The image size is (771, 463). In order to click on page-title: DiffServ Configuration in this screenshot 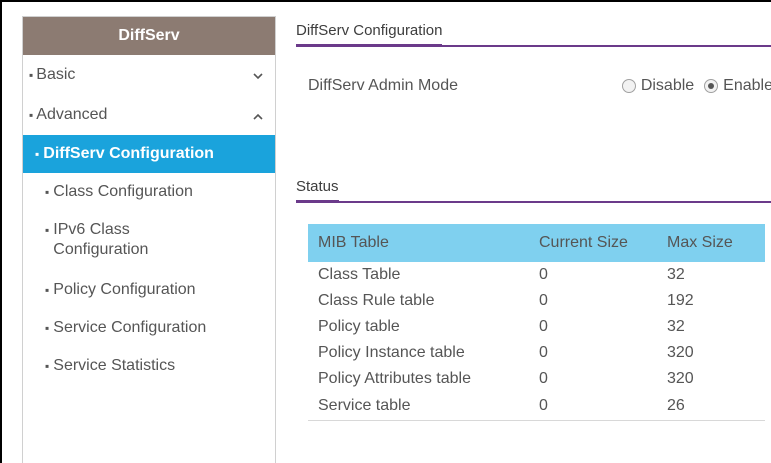, I will do `click(369, 30)`.